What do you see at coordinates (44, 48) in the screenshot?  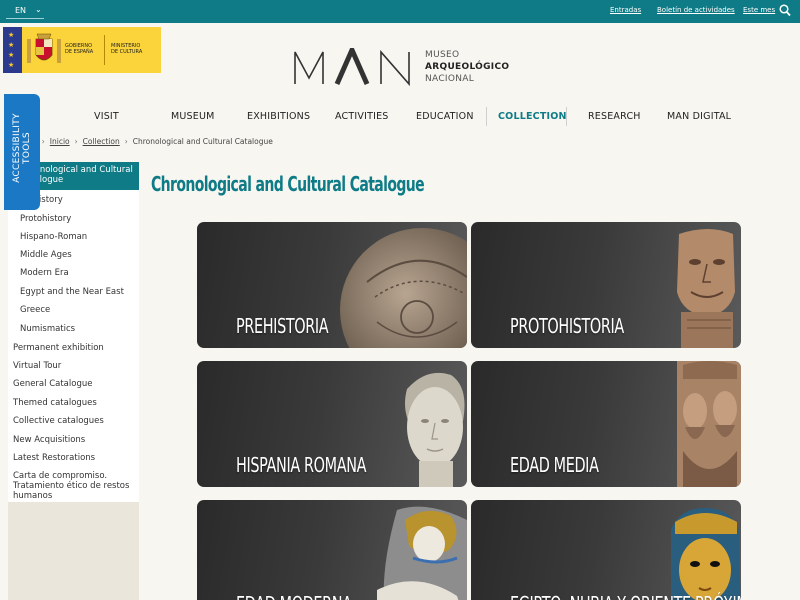 I see `spain-coat-of-arms-icon` at bounding box center [44, 48].